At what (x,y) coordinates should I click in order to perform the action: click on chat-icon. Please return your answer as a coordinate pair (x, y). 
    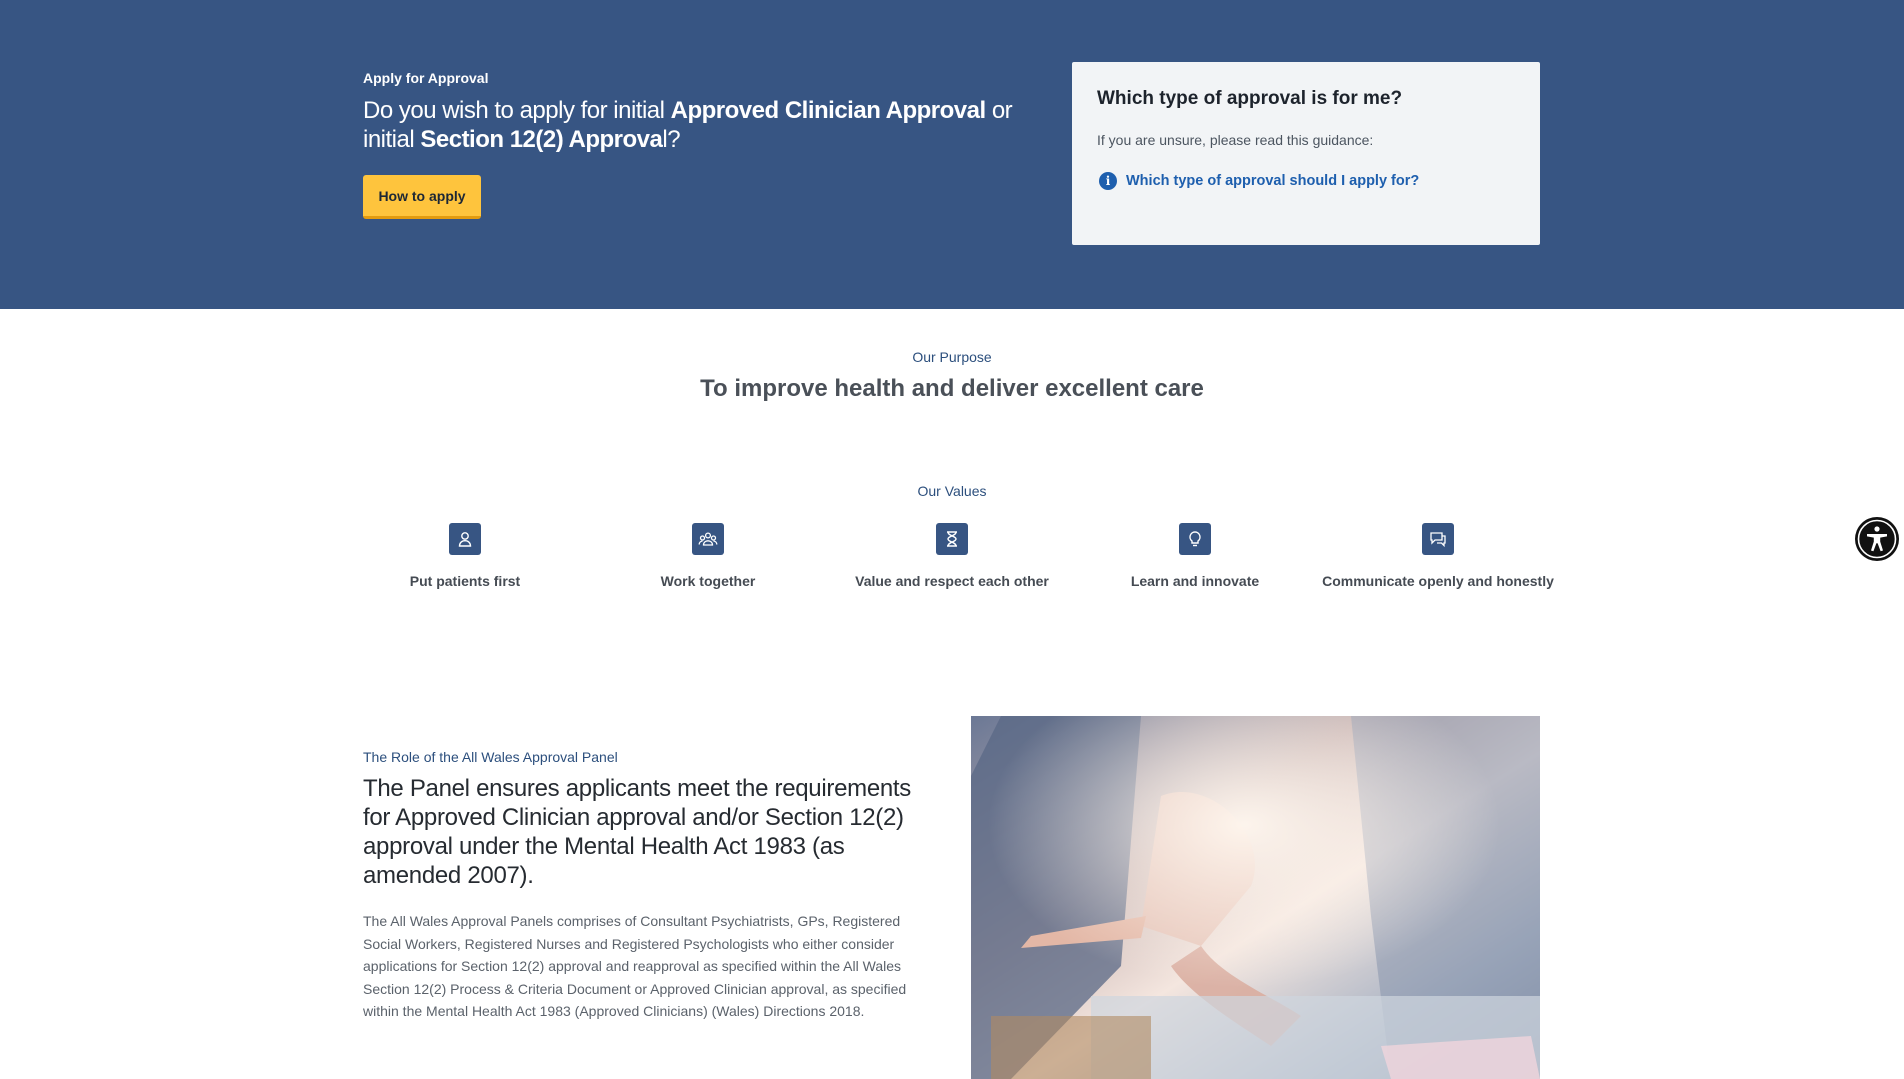
    Looking at the image, I should click on (1438, 539).